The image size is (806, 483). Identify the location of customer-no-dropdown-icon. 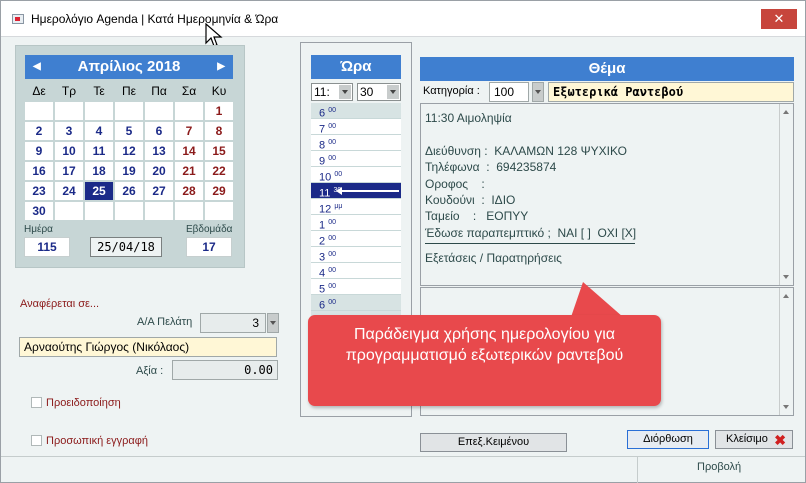
(273, 323).